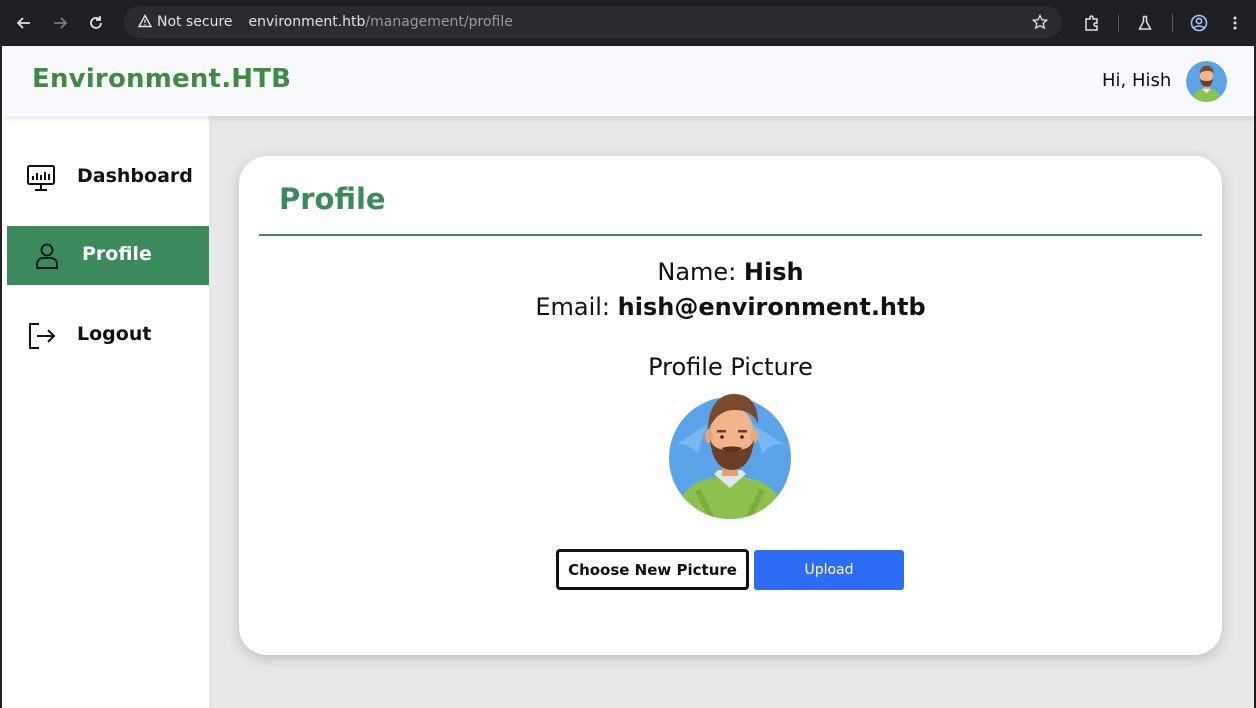  What do you see at coordinates (117, 254) in the screenshot?
I see `sidebar-item-label: Profile` at bounding box center [117, 254].